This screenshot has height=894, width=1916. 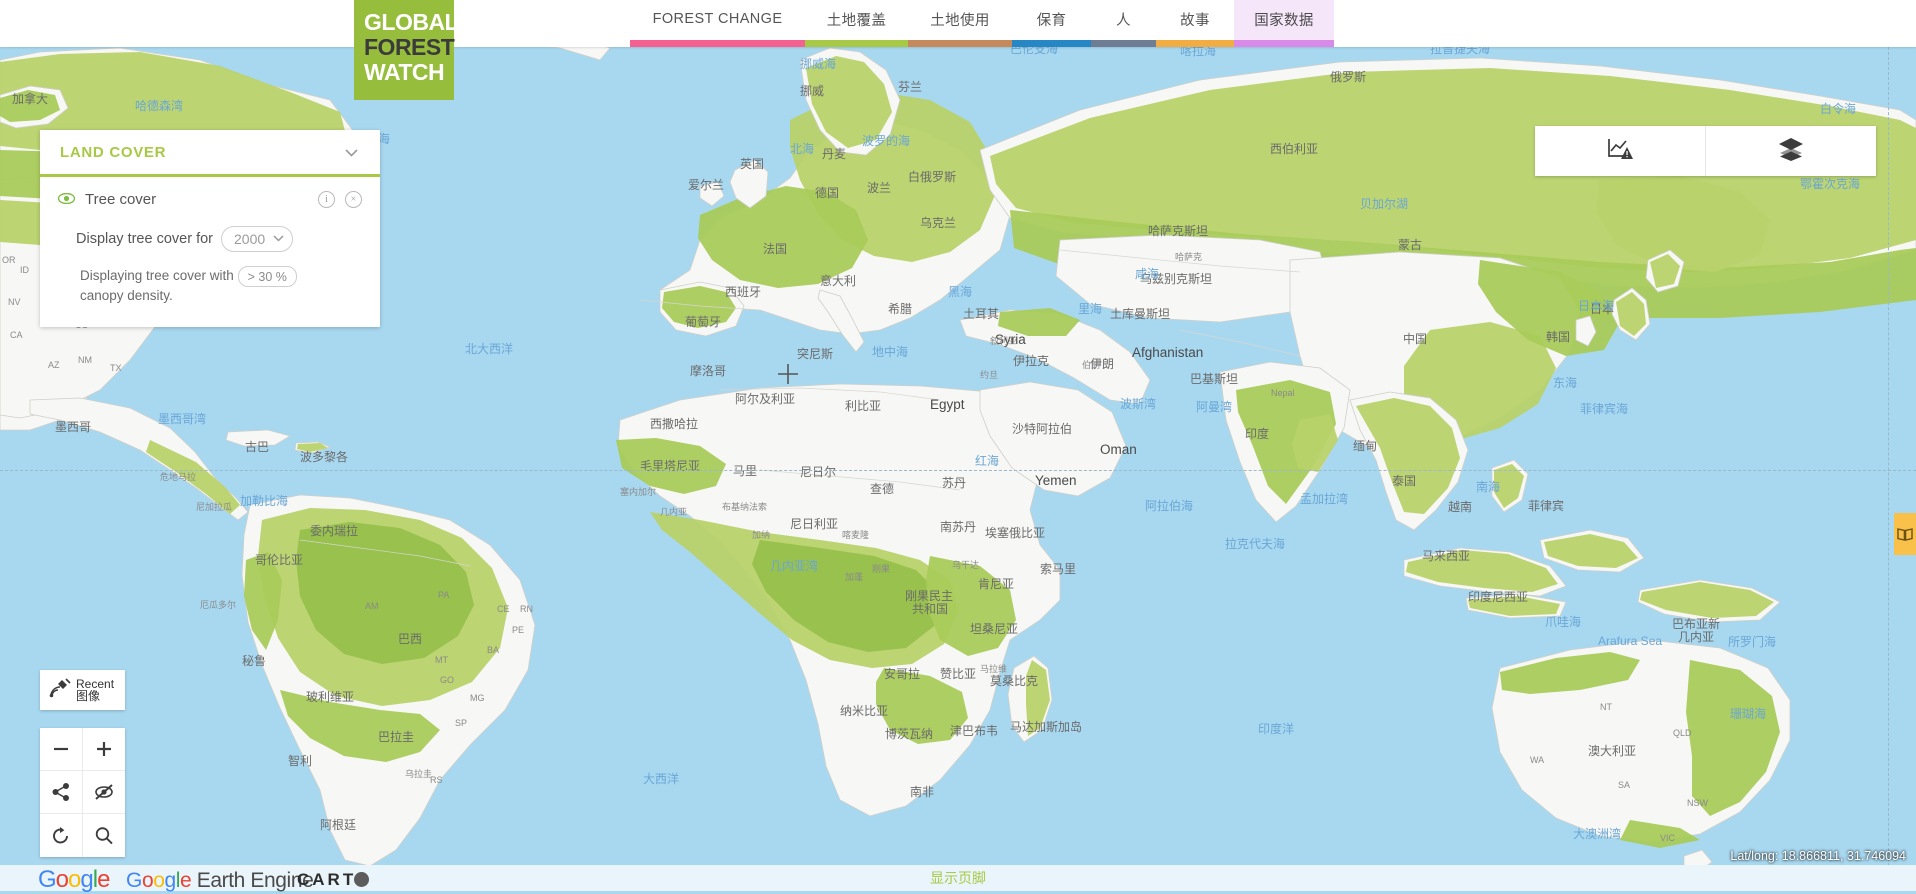 What do you see at coordinates (1696, 637) in the screenshot?
I see `map-place-label: 几内亚` at bounding box center [1696, 637].